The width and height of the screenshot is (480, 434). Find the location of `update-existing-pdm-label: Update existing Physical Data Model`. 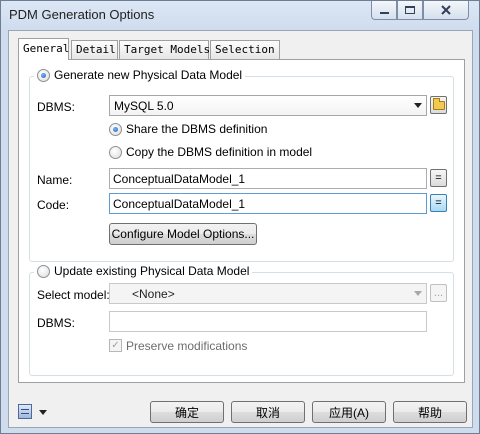

update-existing-pdm-label: Update existing Physical Data Model is located at coordinates (152, 271).